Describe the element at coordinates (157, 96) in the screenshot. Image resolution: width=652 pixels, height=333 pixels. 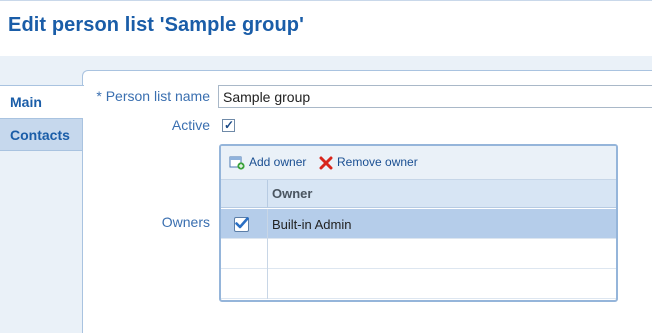
I see `person-list-name-label-text: Person list name` at that location.